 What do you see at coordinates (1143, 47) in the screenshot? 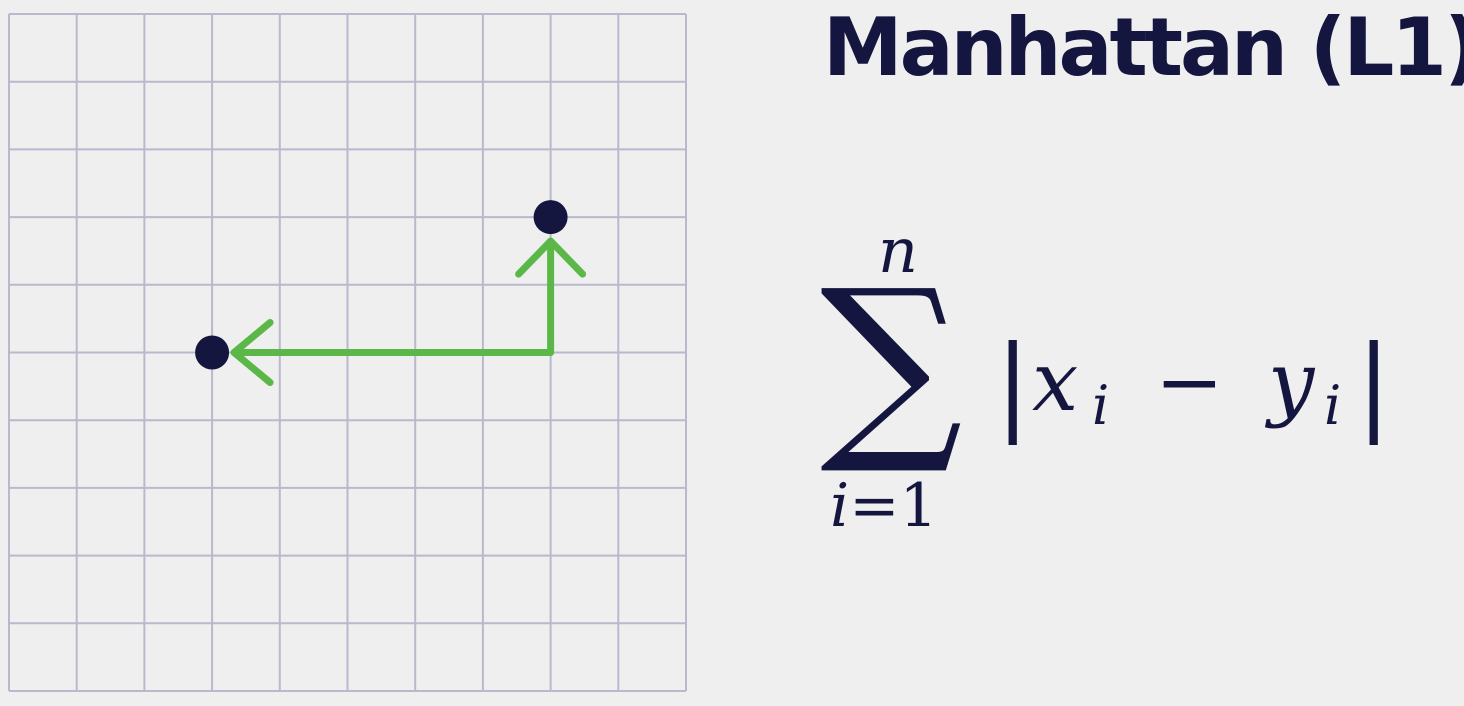
I see `slide-title: Manhattan (L1)` at bounding box center [1143, 47].